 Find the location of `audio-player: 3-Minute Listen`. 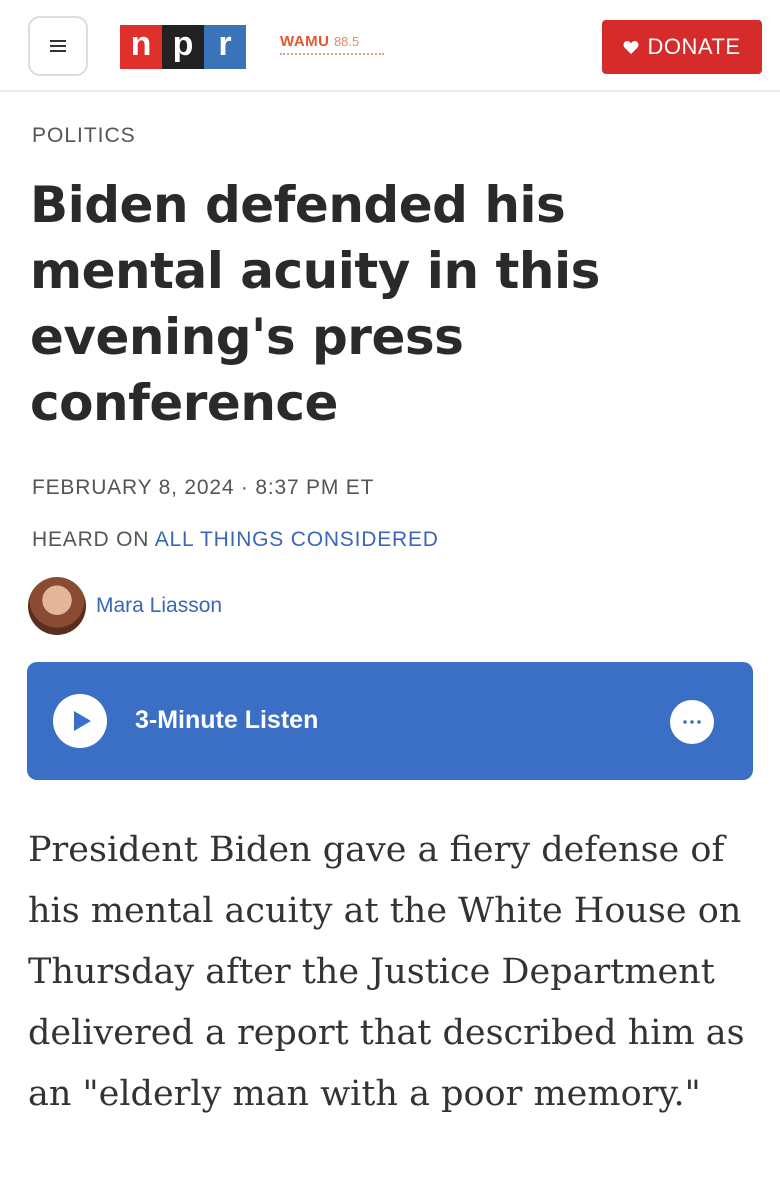

audio-player: 3-Minute Listen is located at coordinates (390, 721).